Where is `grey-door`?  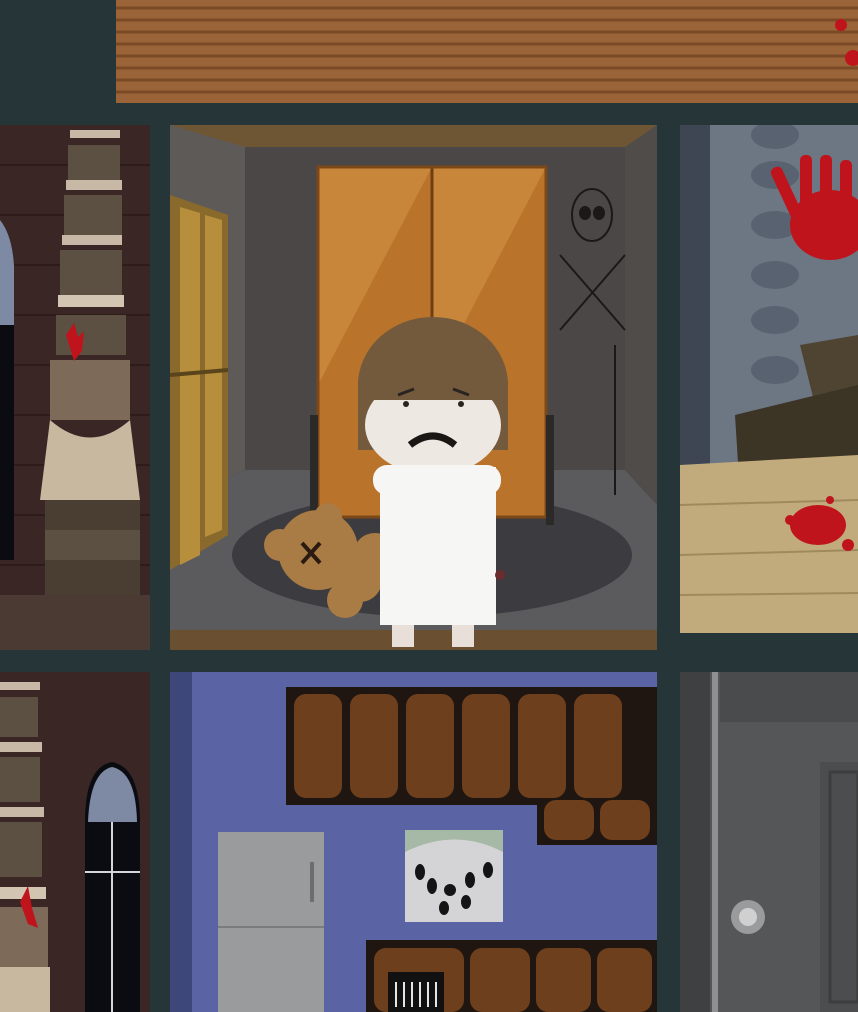
grey-door is located at coordinates (839, 887).